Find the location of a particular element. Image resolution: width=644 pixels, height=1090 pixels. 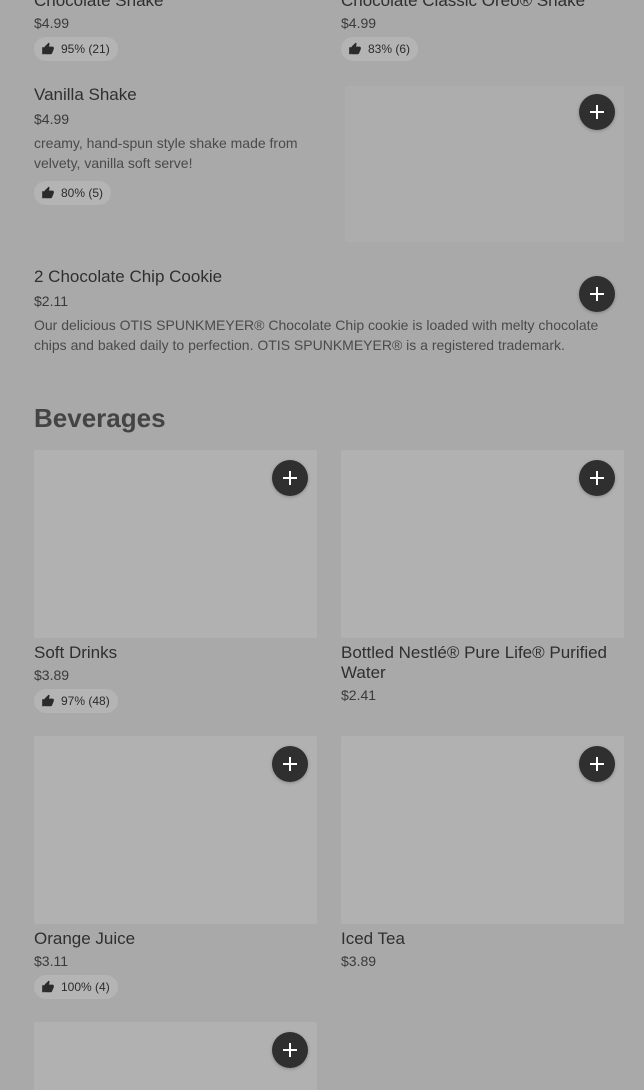

rating-text: 97% (48) is located at coordinates (85, 701).